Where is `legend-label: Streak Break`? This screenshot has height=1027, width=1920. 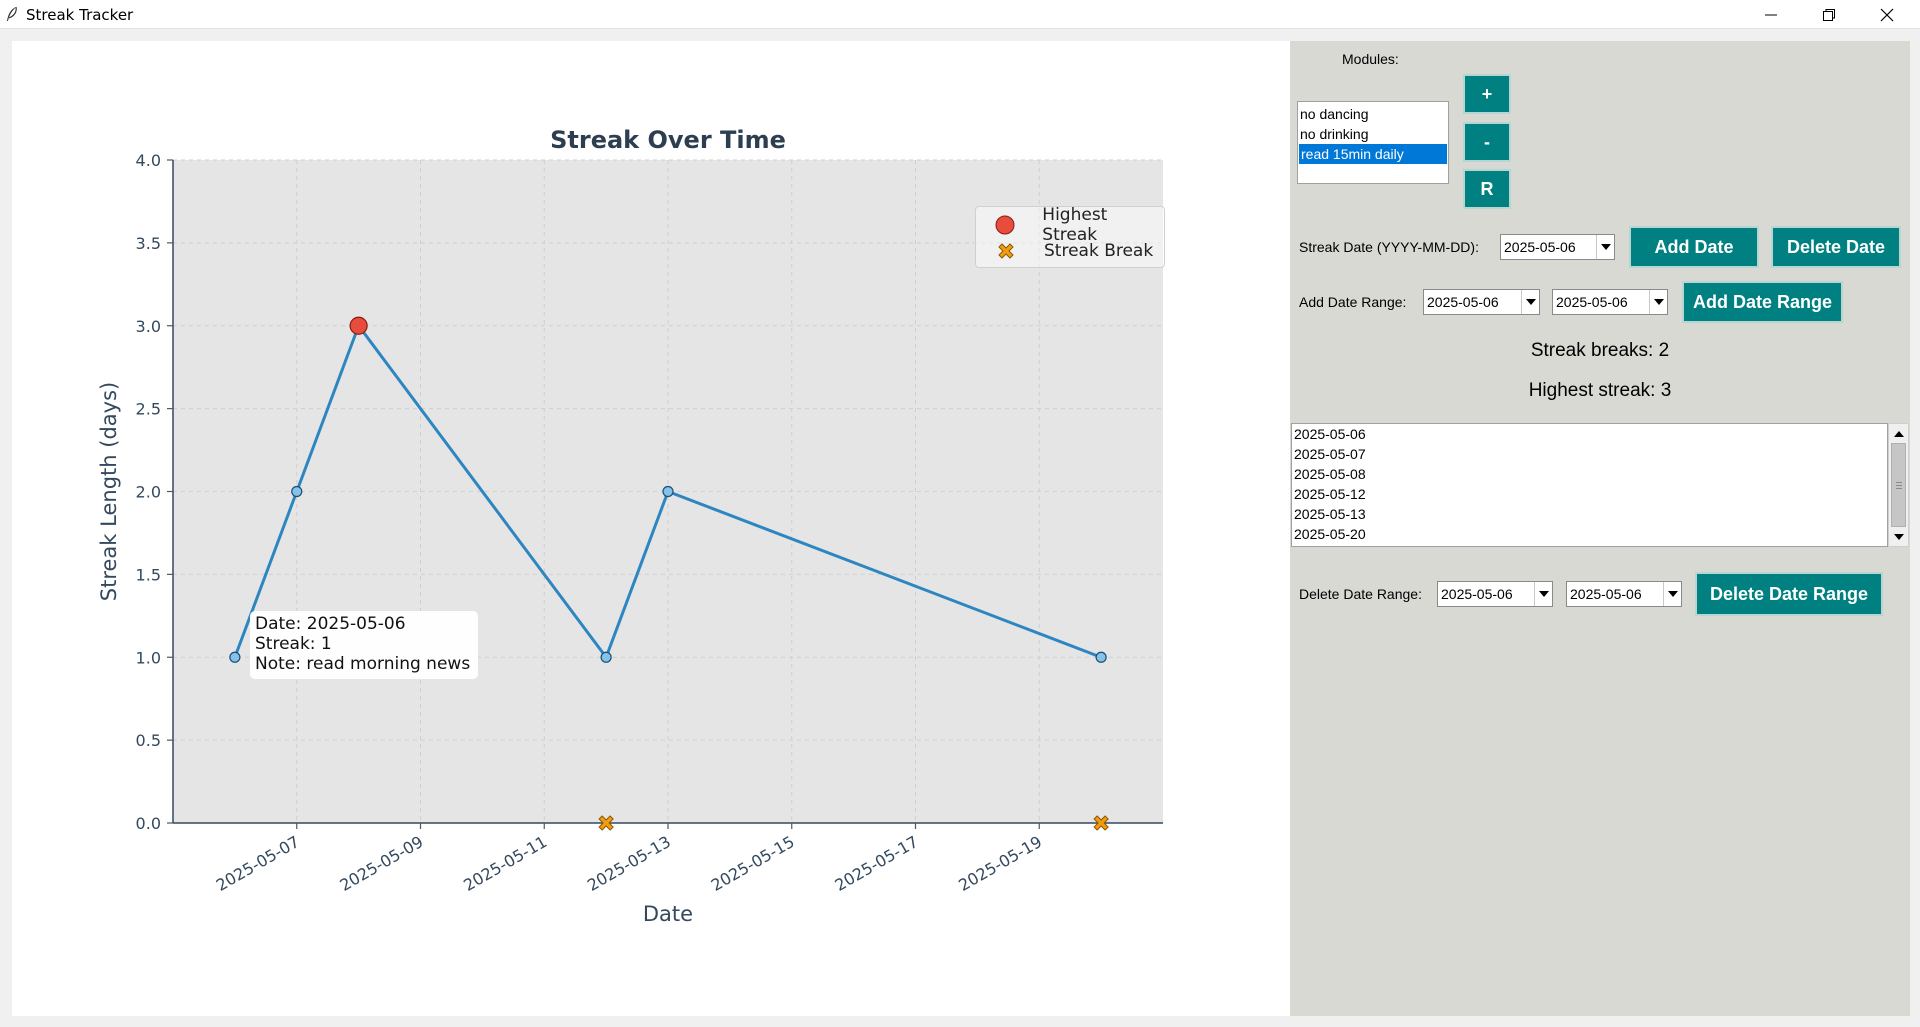
legend-label: Streak Break is located at coordinates (1099, 251).